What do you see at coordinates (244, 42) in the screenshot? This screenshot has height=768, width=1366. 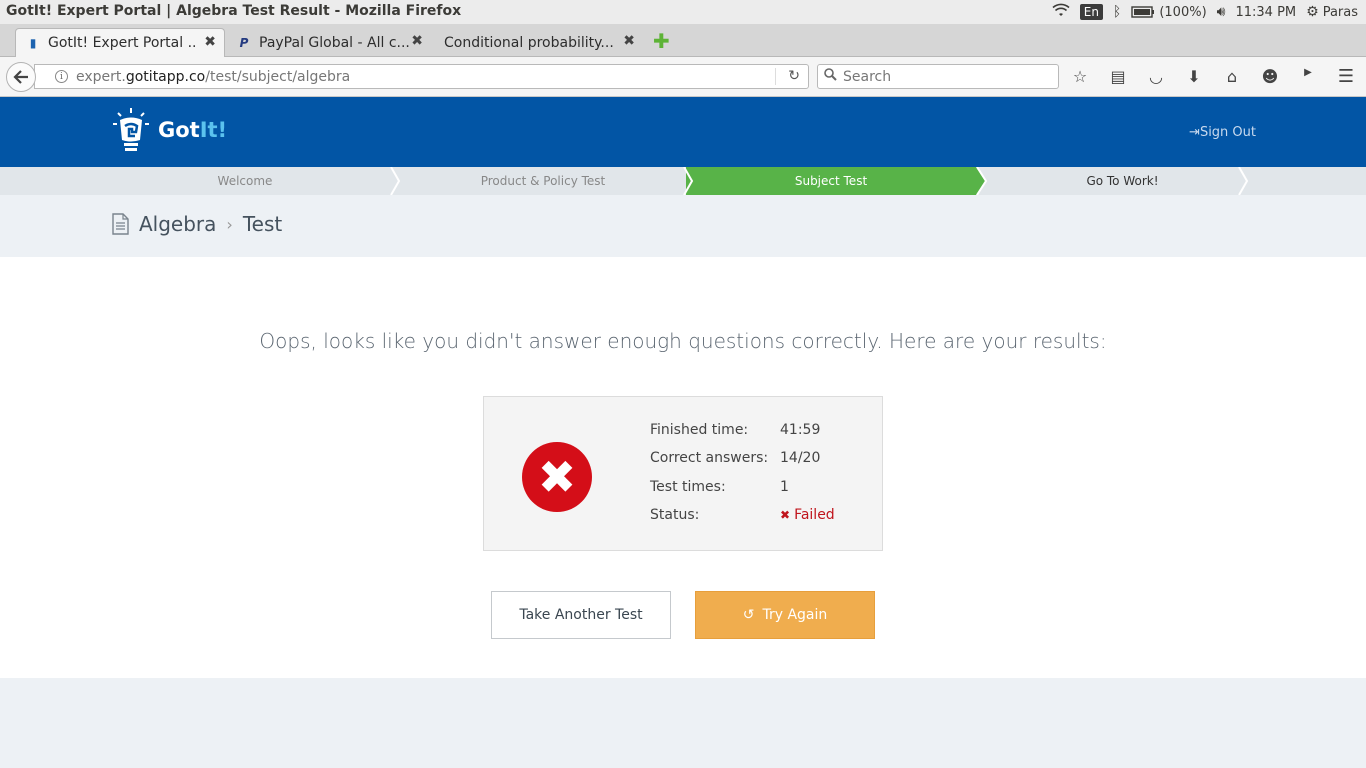 I see `paypal-favicon-icon: P` at bounding box center [244, 42].